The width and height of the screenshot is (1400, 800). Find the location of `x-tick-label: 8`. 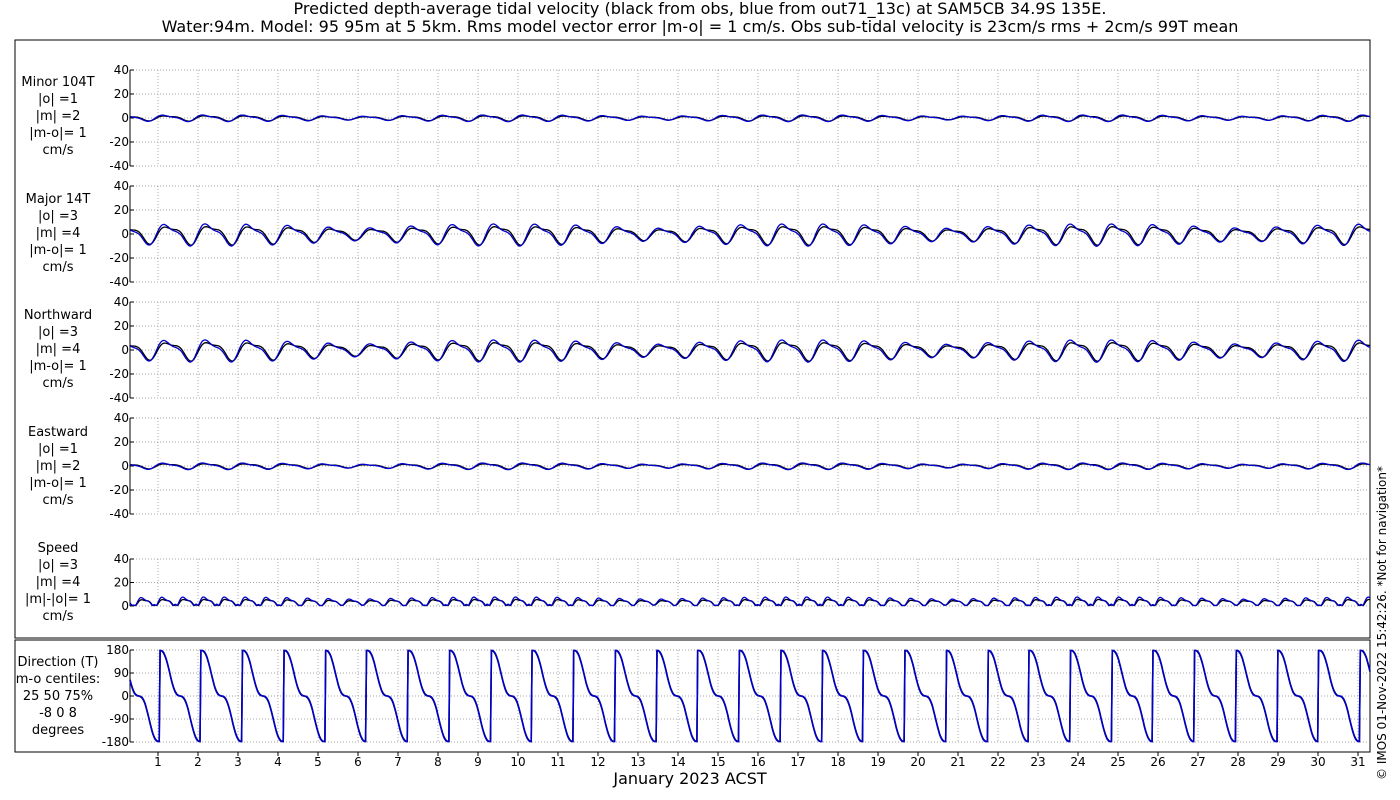

x-tick-label: 8 is located at coordinates (438, 762).